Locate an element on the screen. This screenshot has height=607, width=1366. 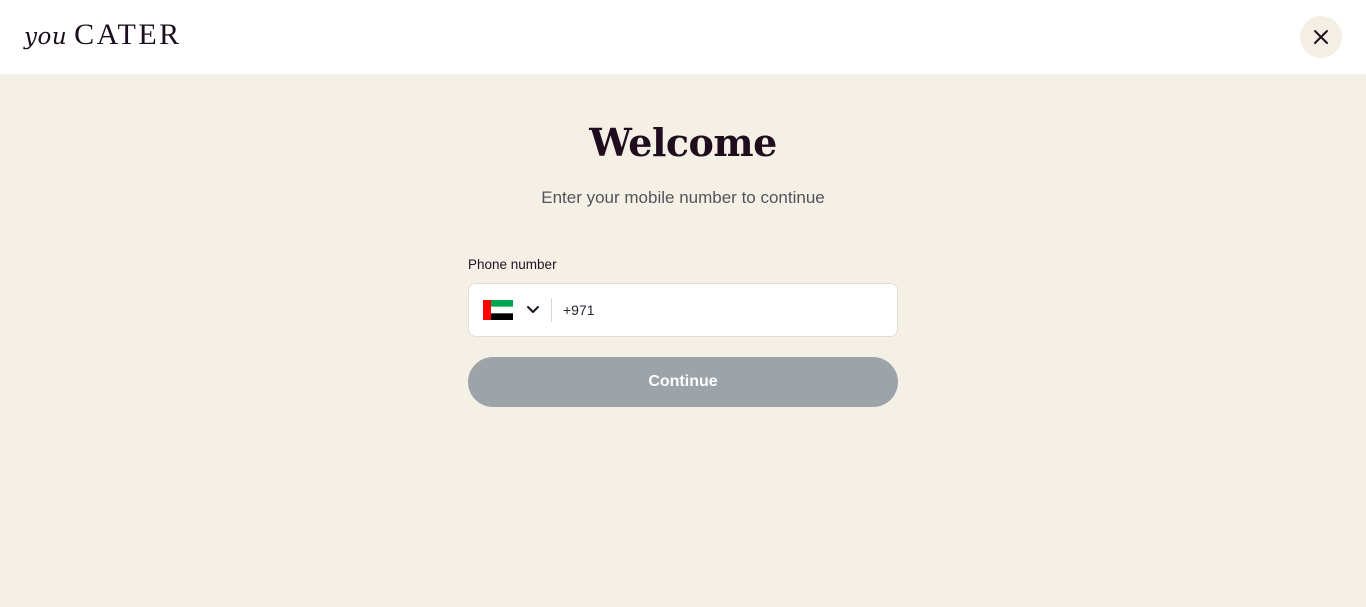
country-code-select is located at coordinates (510, 310).